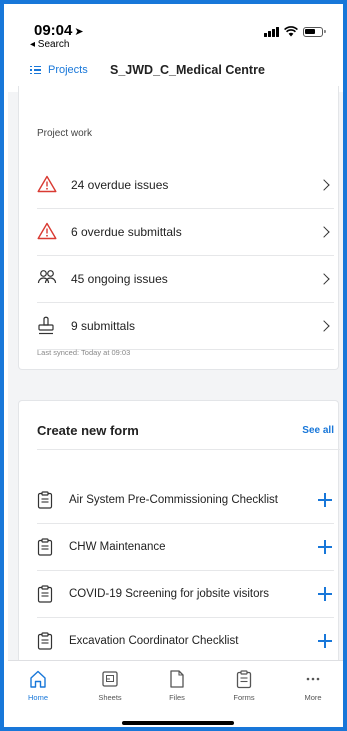  What do you see at coordinates (175, 30) in the screenshot?
I see `status-bar: 09:04 ➤ ◂ Search` at bounding box center [175, 30].